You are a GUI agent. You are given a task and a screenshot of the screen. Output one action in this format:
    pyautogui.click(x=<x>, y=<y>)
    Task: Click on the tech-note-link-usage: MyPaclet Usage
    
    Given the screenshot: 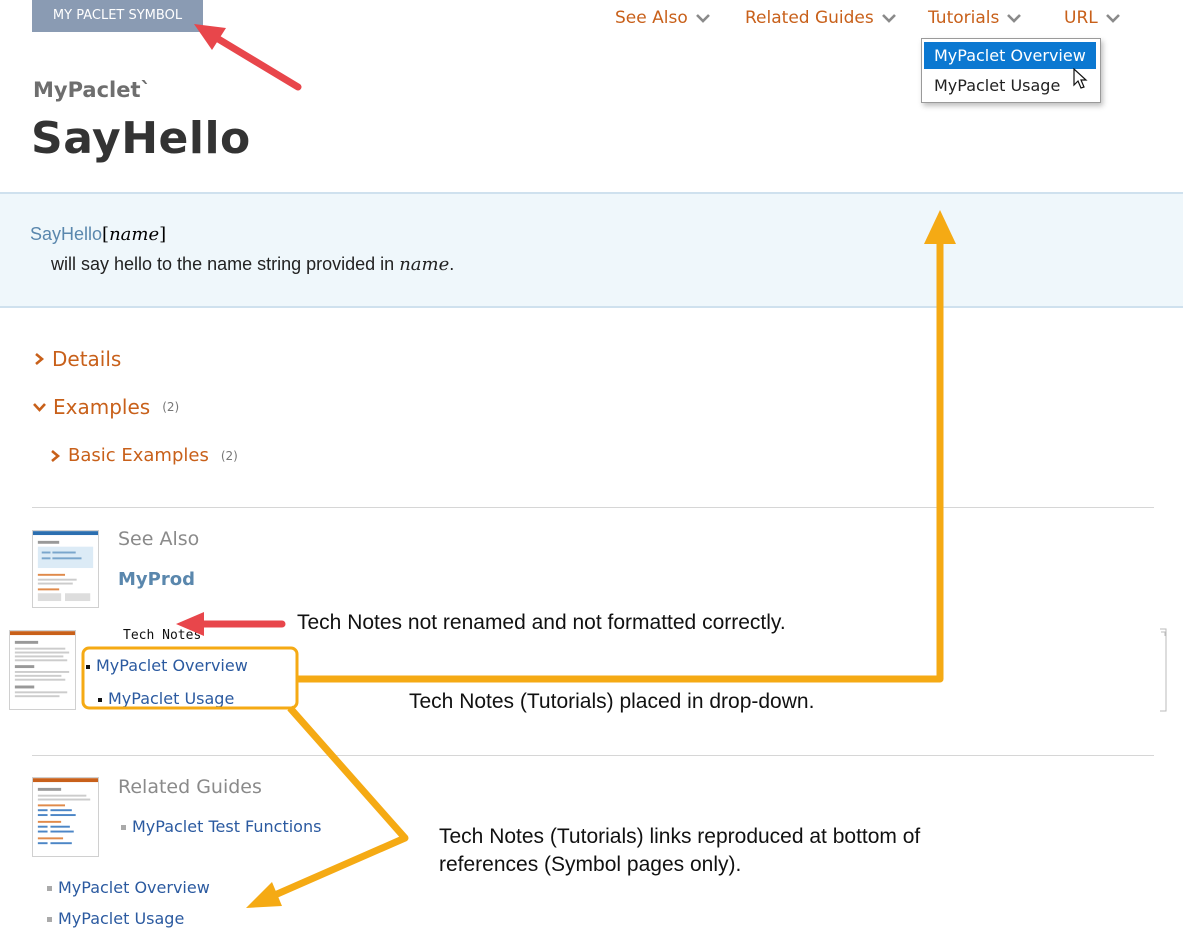 What is the action you would take?
    pyautogui.click(x=166, y=698)
    